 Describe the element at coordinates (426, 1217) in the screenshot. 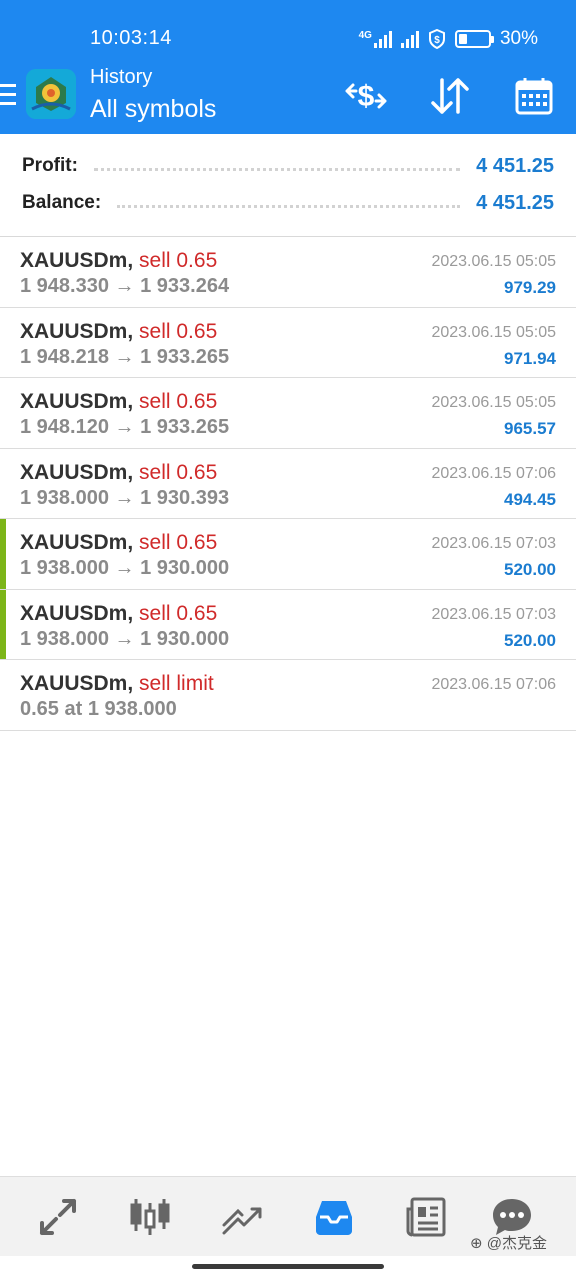

I see `news-icon` at that location.